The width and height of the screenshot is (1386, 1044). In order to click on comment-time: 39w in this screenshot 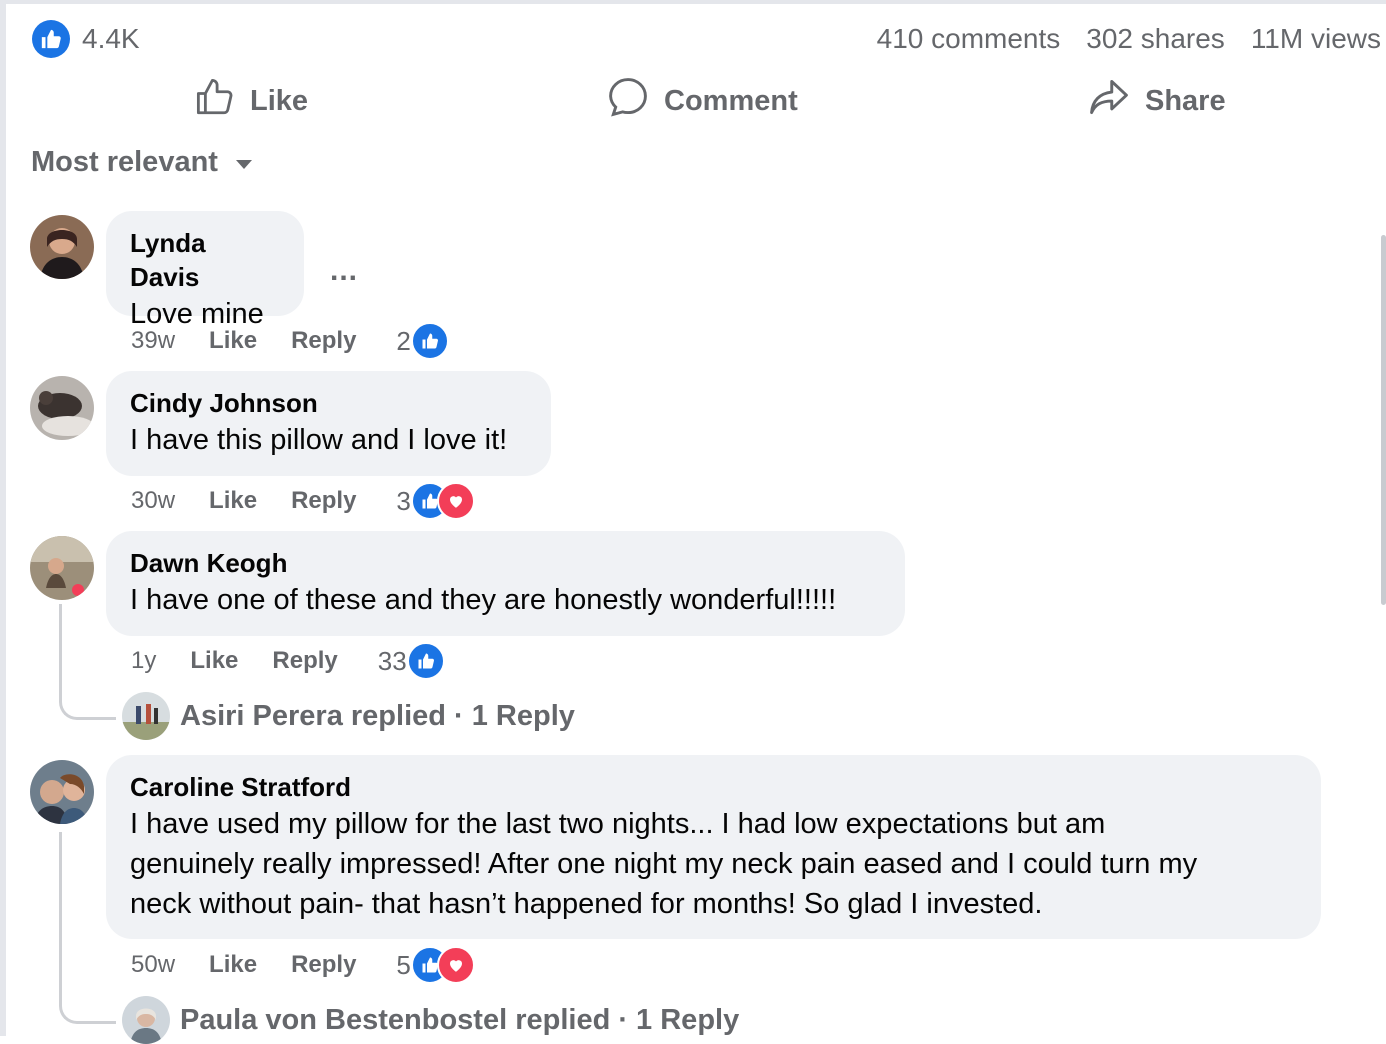, I will do `click(153, 341)`.